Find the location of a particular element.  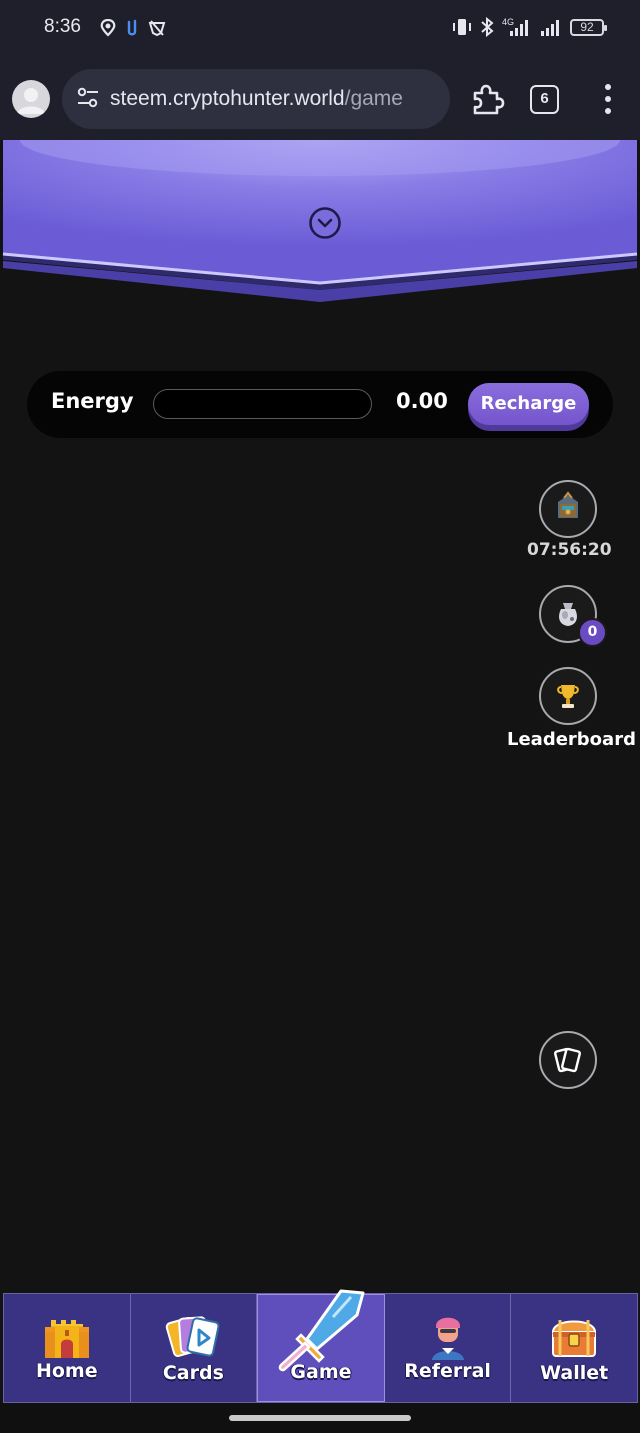

chevron-down-circle-icon is located at coordinates (325, 223).